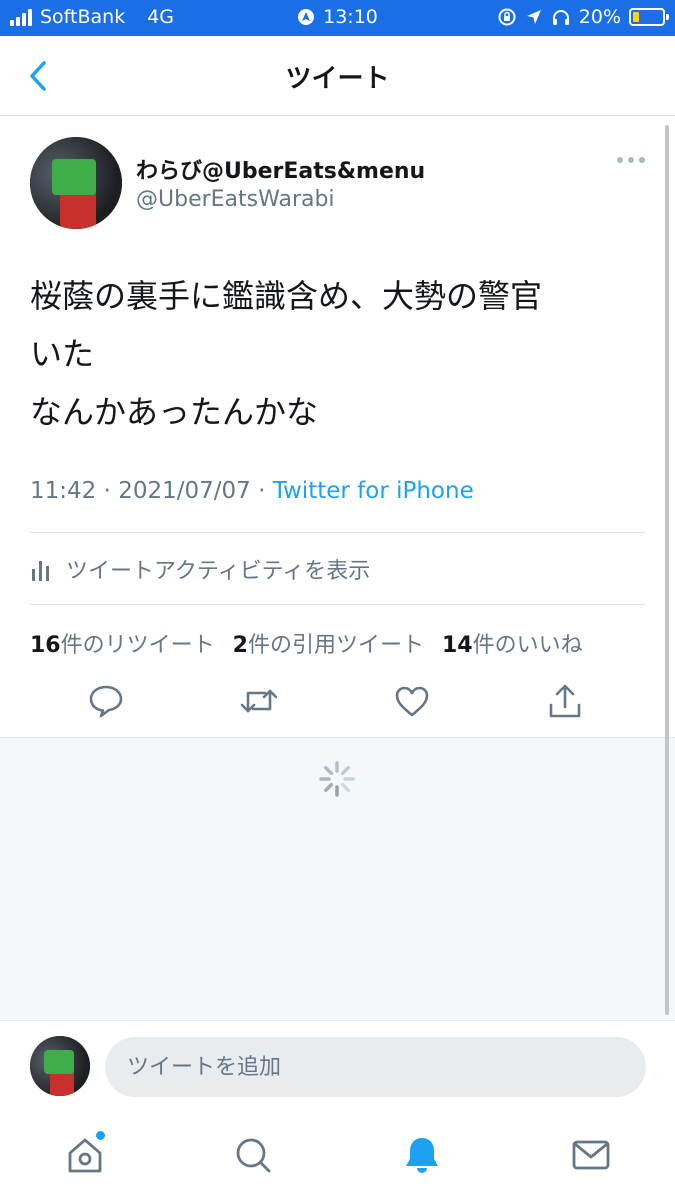 The height and width of the screenshot is (1200, 675). I want to click on tab-notifications, so click(422, 1155).